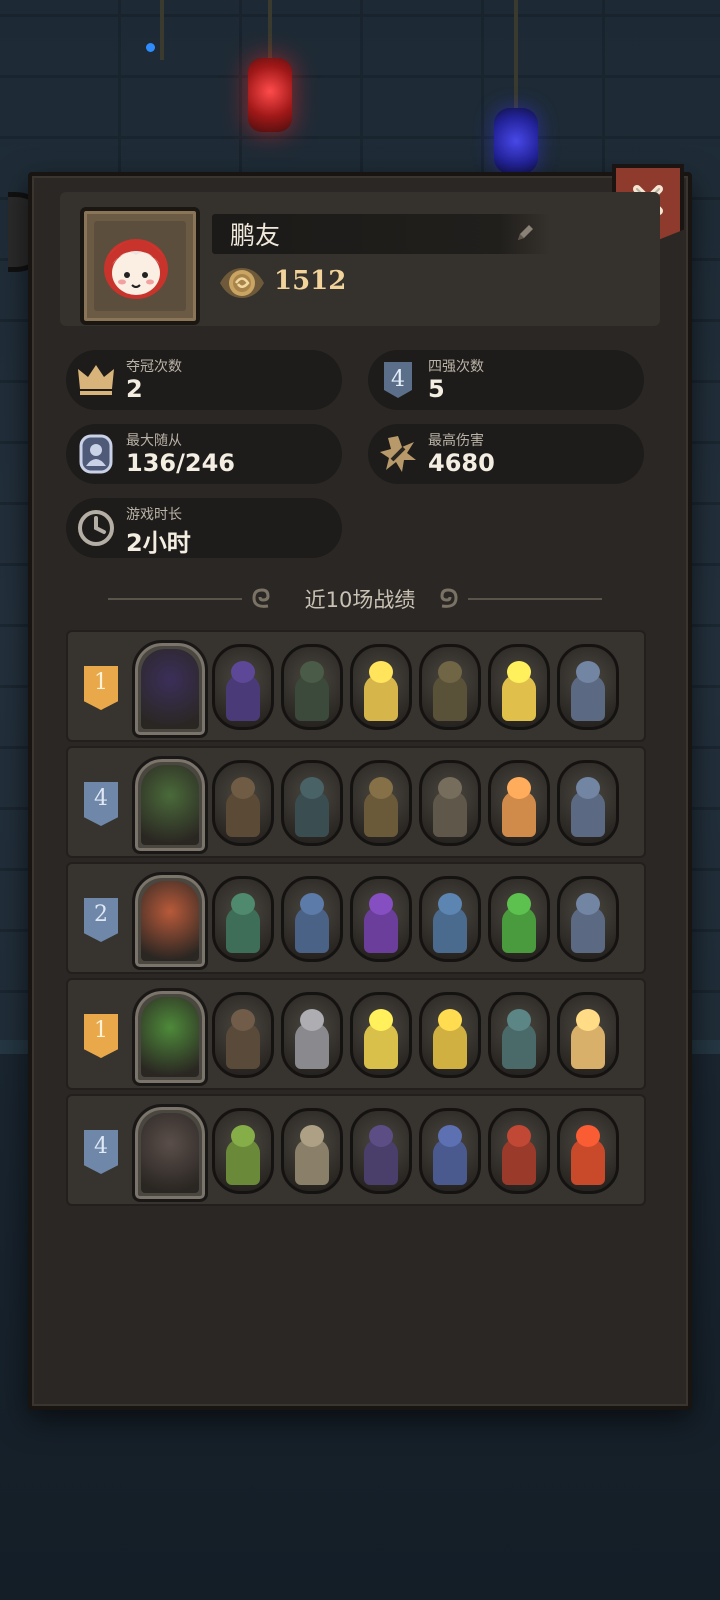 This screenshot has width=720, height=1600. I want to click on stat-value: 136/246, so click(180, 463).